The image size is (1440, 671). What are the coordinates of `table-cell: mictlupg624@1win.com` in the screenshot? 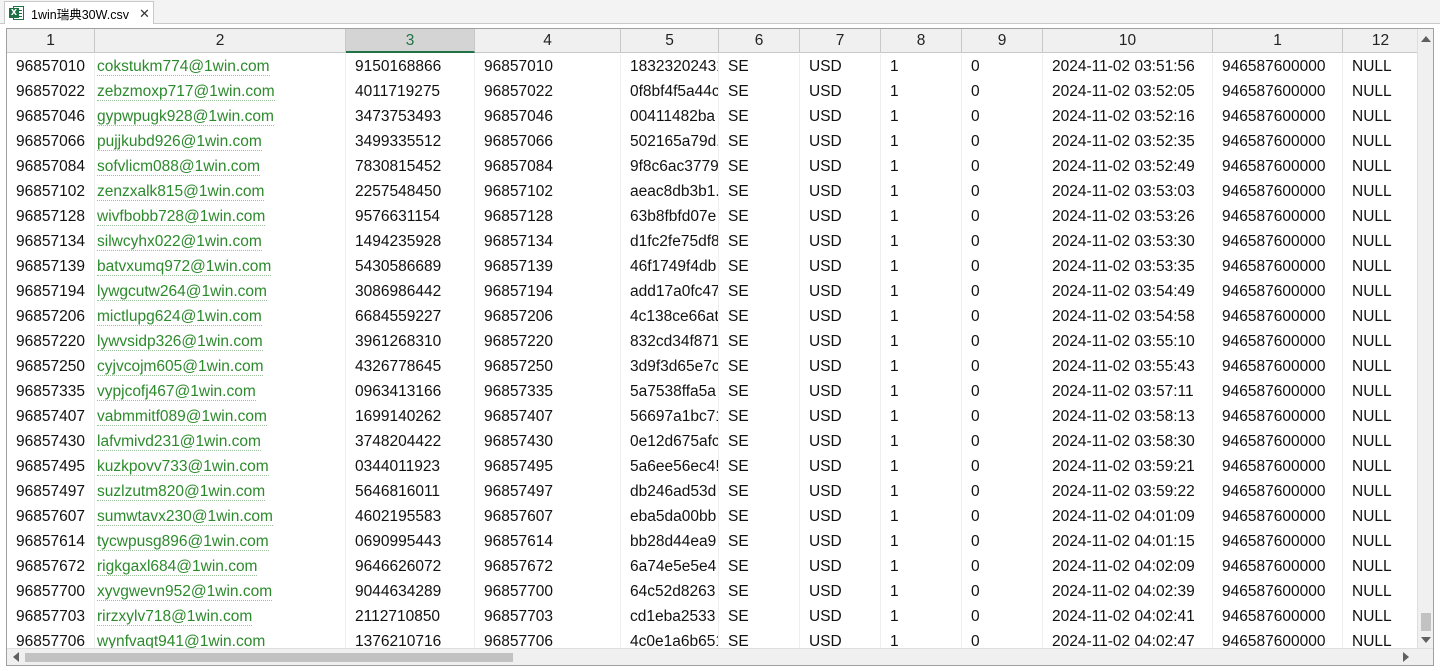 It's located at (220, 316).